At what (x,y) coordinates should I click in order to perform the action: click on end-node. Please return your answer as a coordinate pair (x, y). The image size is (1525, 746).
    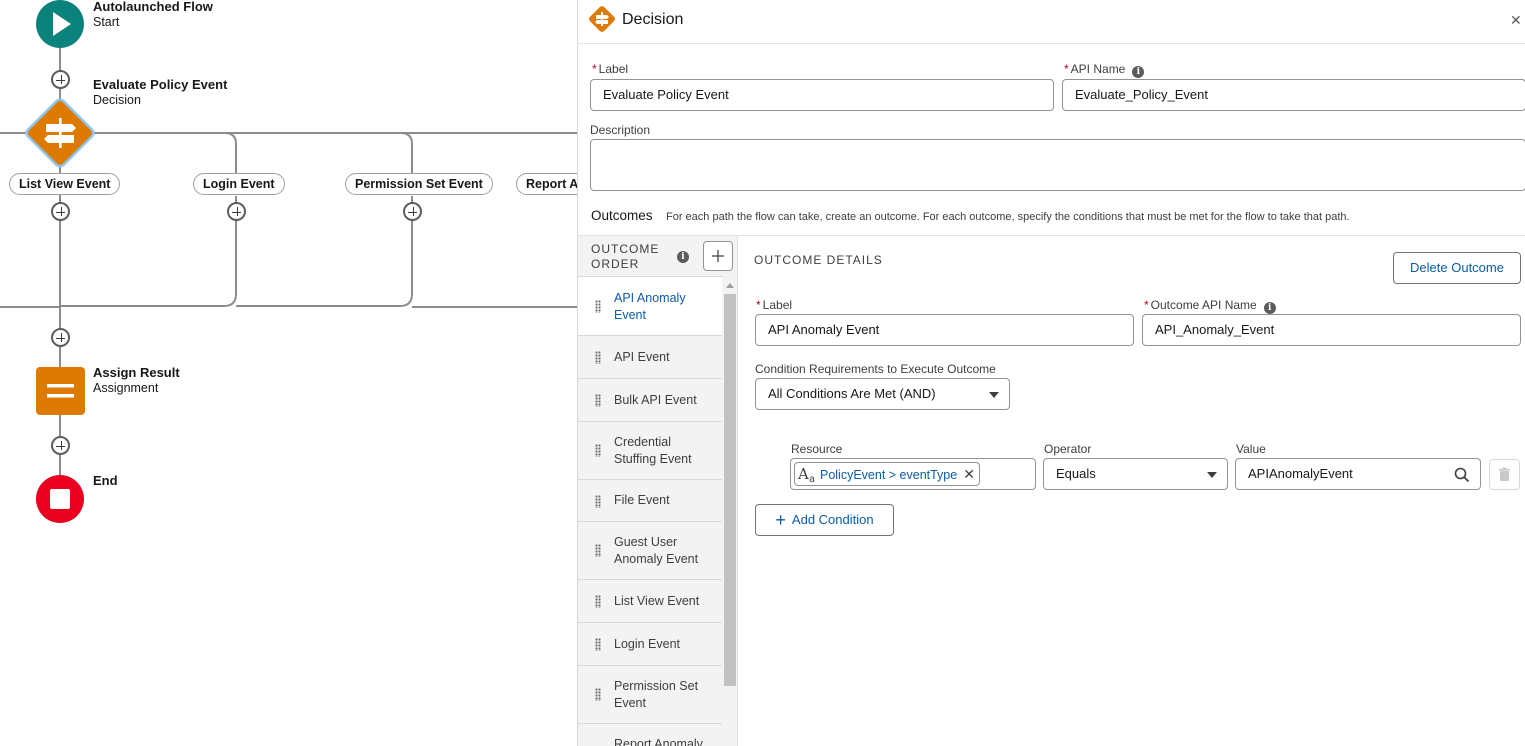
    Looking at the image, I should click on (60, 499).